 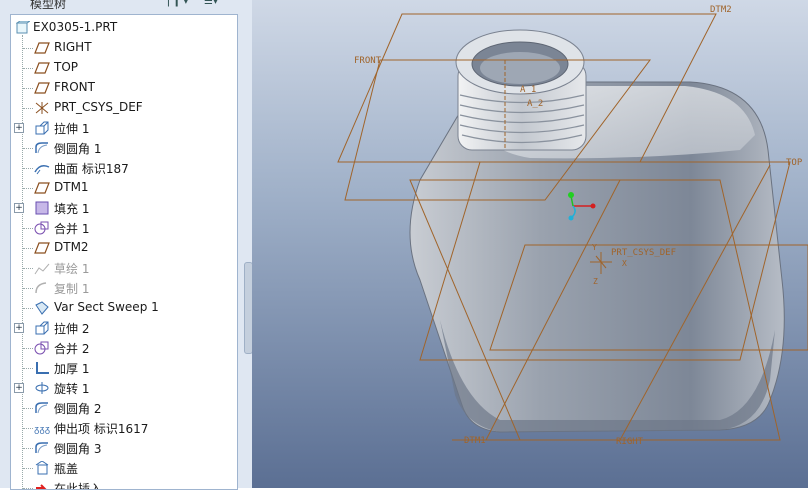 I want to click on axis2-label: A_2, so click(x=535, y=104).